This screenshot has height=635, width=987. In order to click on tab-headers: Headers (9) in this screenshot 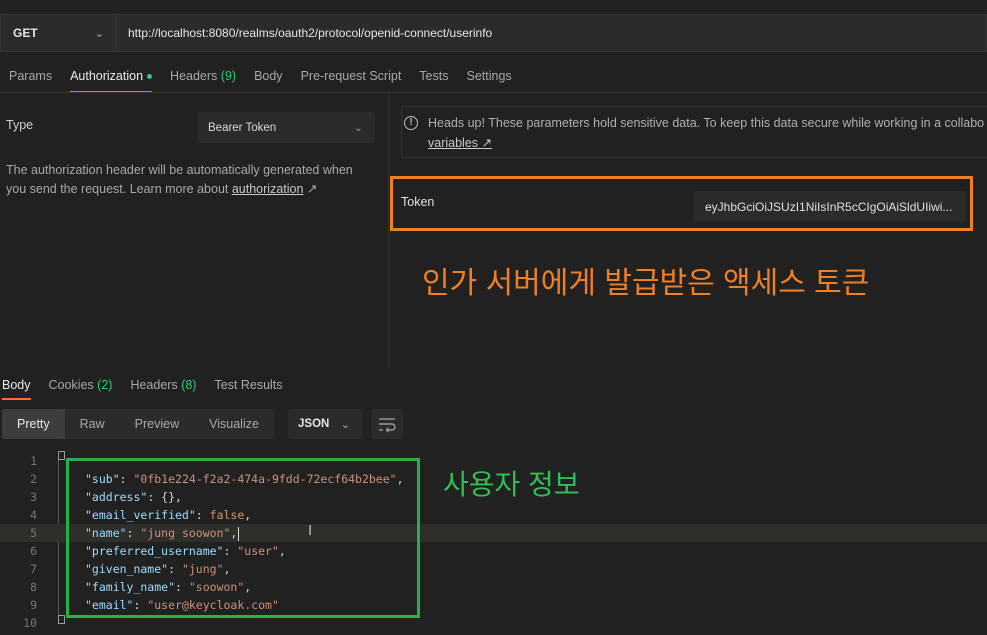, I will do `click(203, 77)`.